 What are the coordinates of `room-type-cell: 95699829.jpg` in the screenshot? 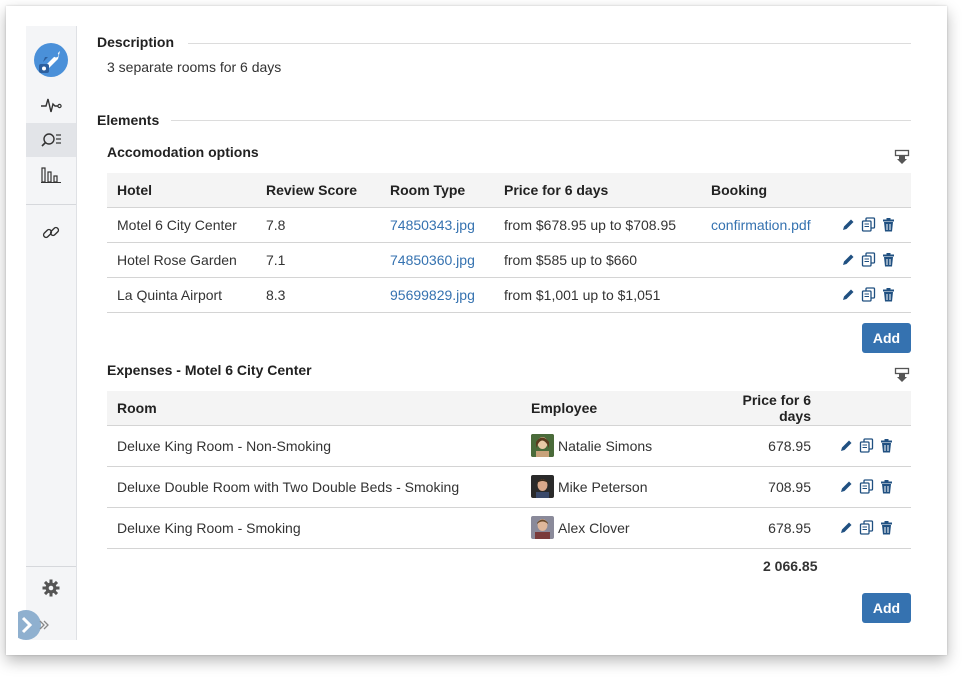 It's located at (437, 295).